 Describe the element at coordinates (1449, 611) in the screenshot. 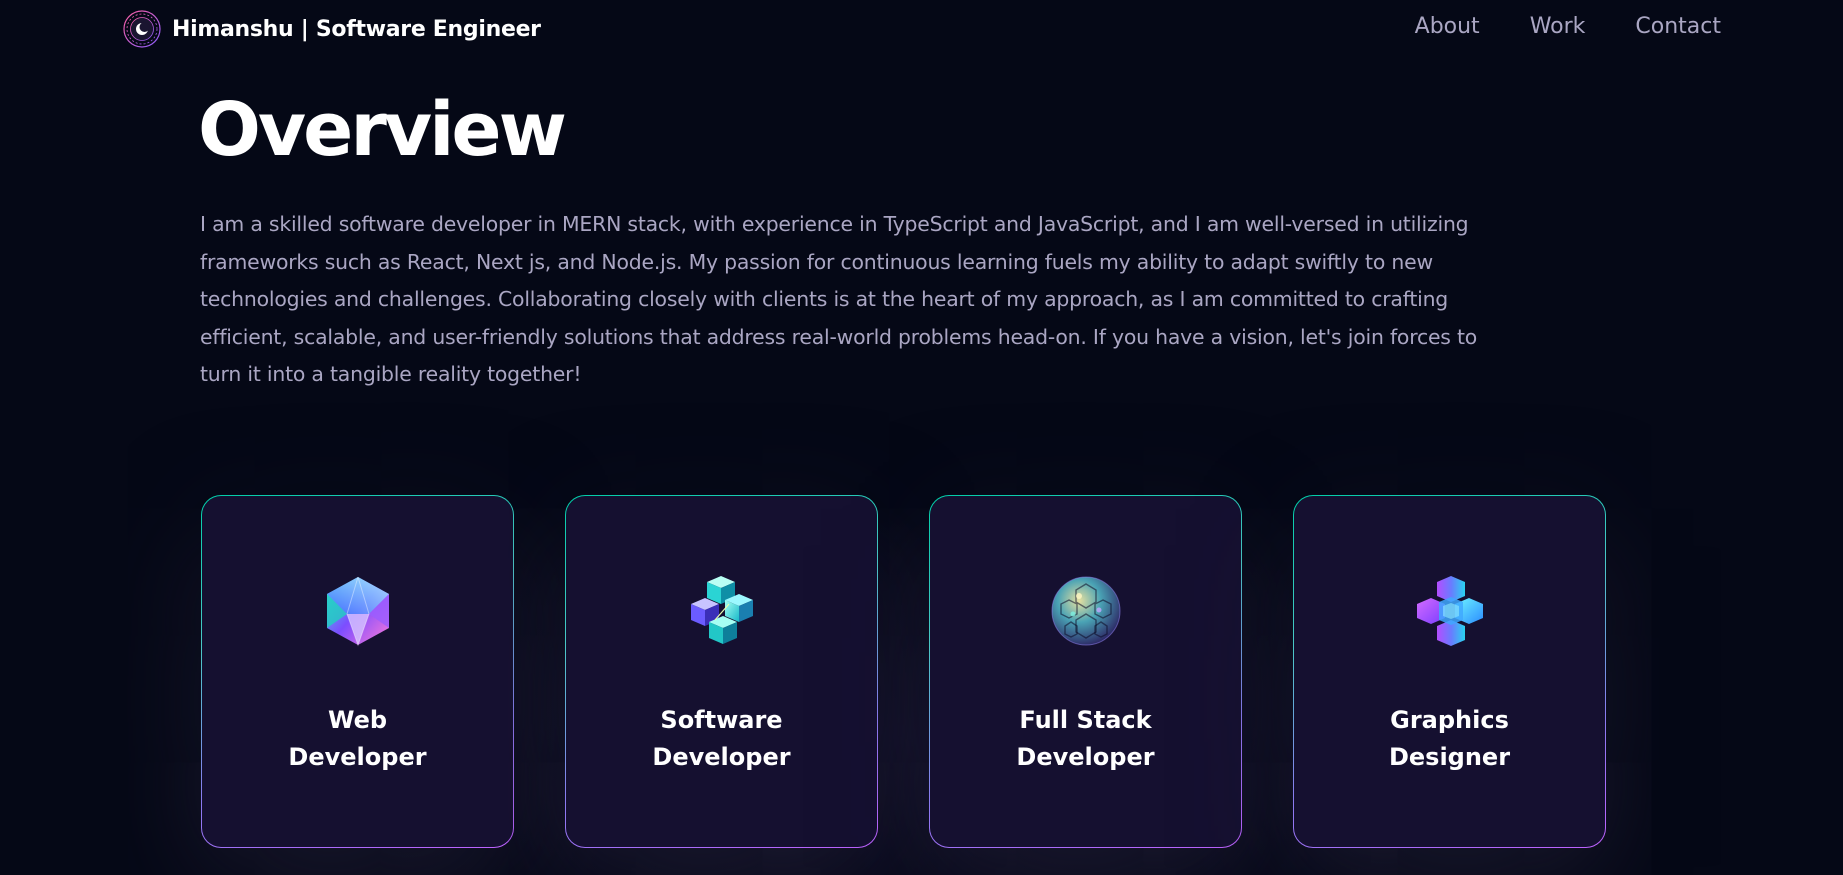

I see `hexagon-cluster-icon` at that location.